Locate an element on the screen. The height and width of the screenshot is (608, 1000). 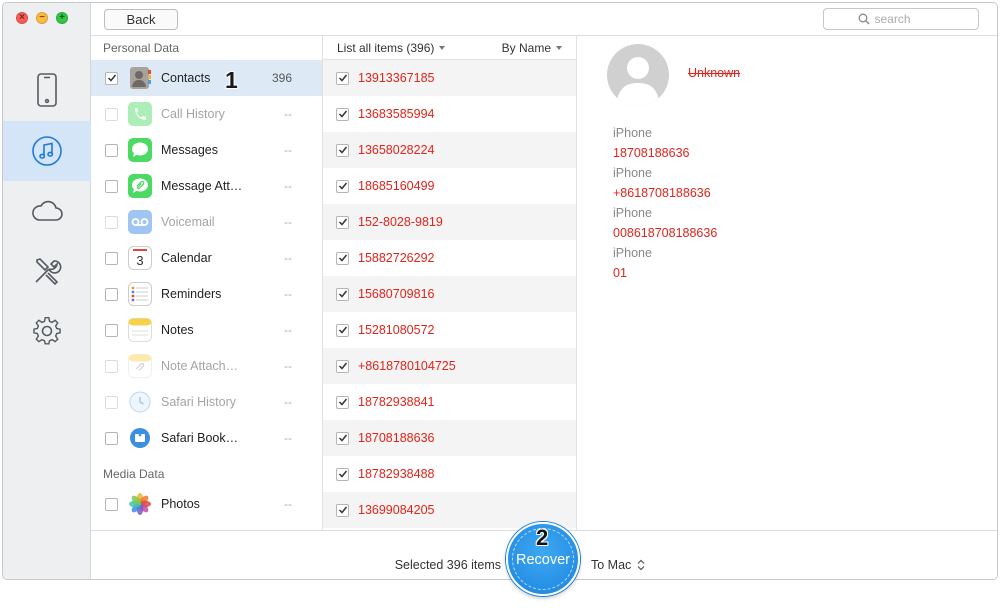
contact-row: 18708188636 is located at coordinates (449, 438).